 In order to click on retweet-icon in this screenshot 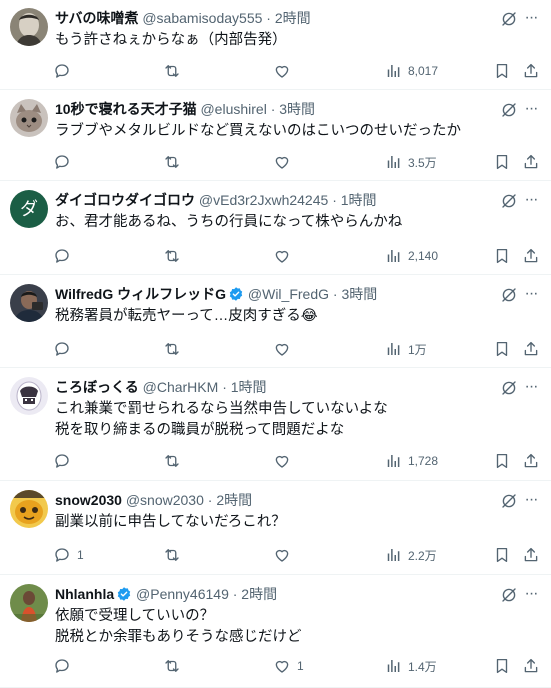, I will do `click(172, 666)`.